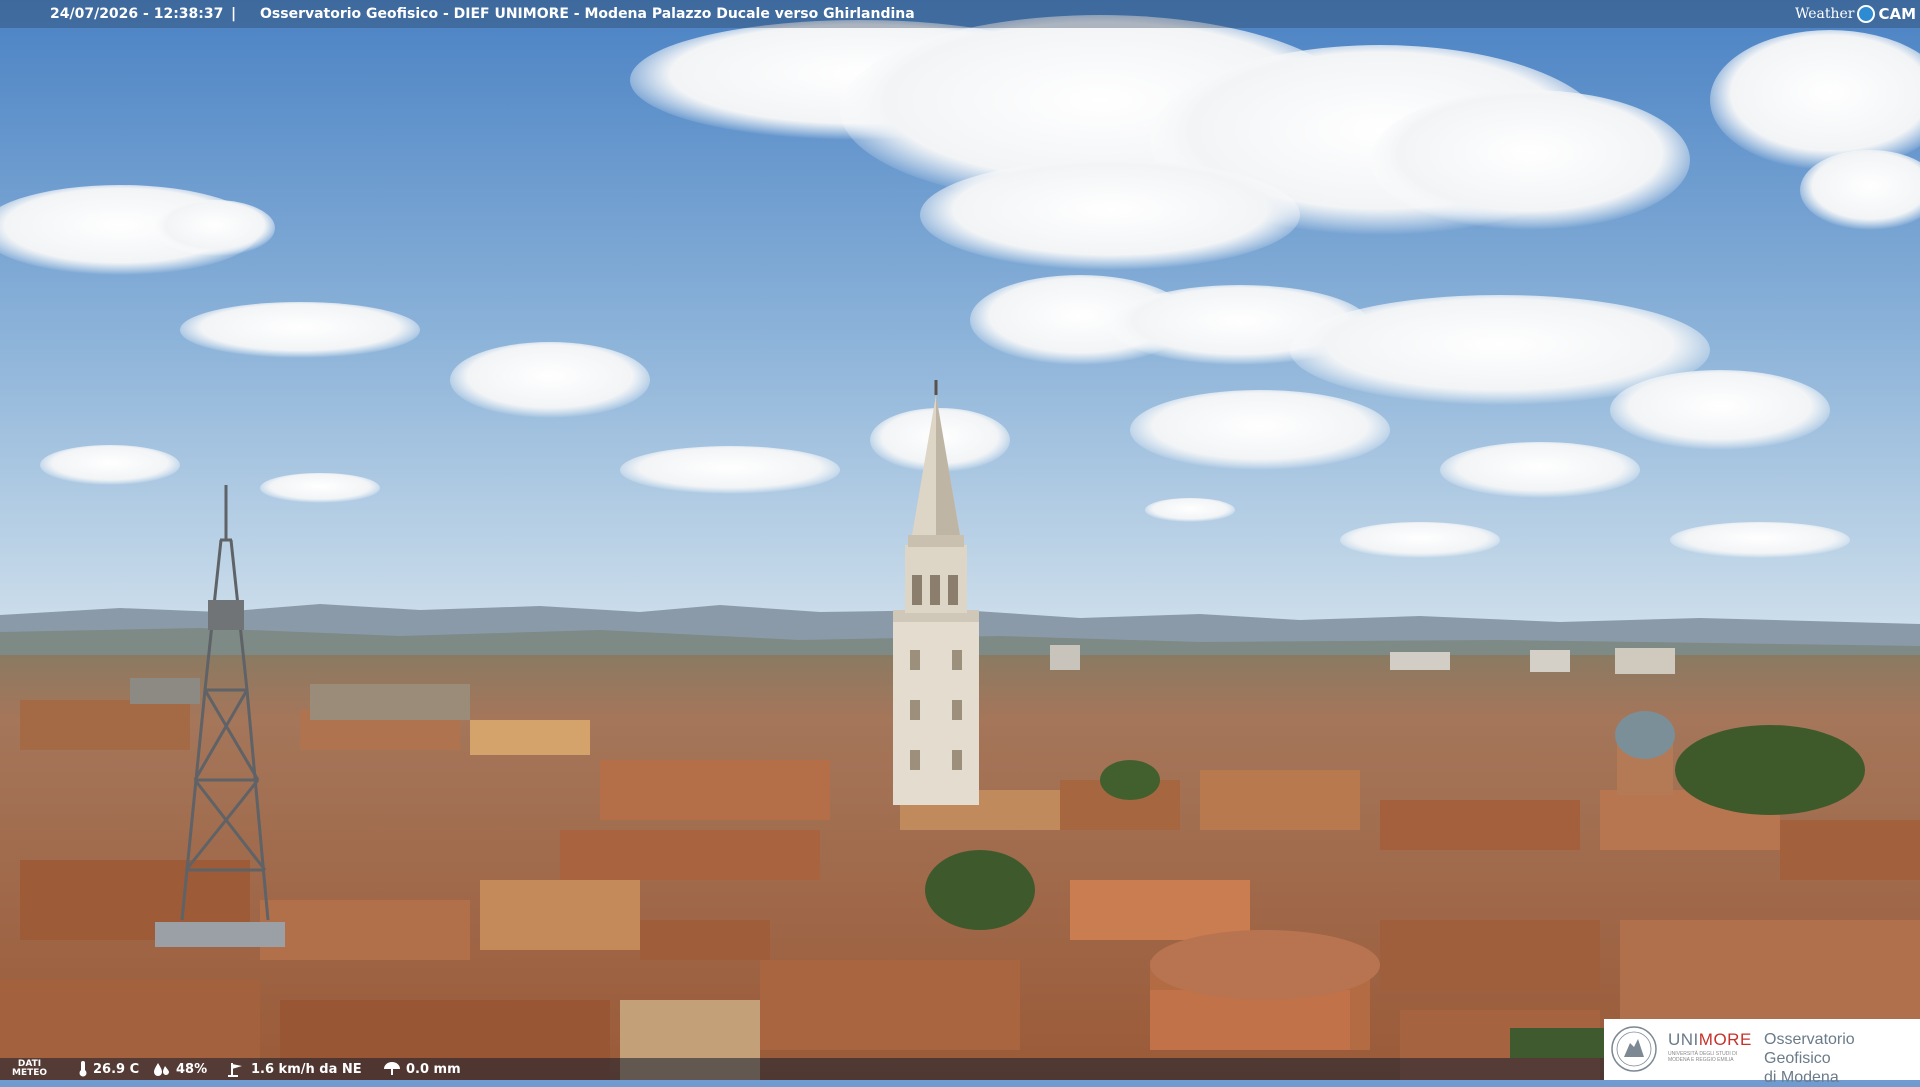  What do you see at coordinates (1809, 1049) in the screenshot?
I see `observatory-name-line1: Osservatorio Geofisico` at bounding box center [1809, 1049].